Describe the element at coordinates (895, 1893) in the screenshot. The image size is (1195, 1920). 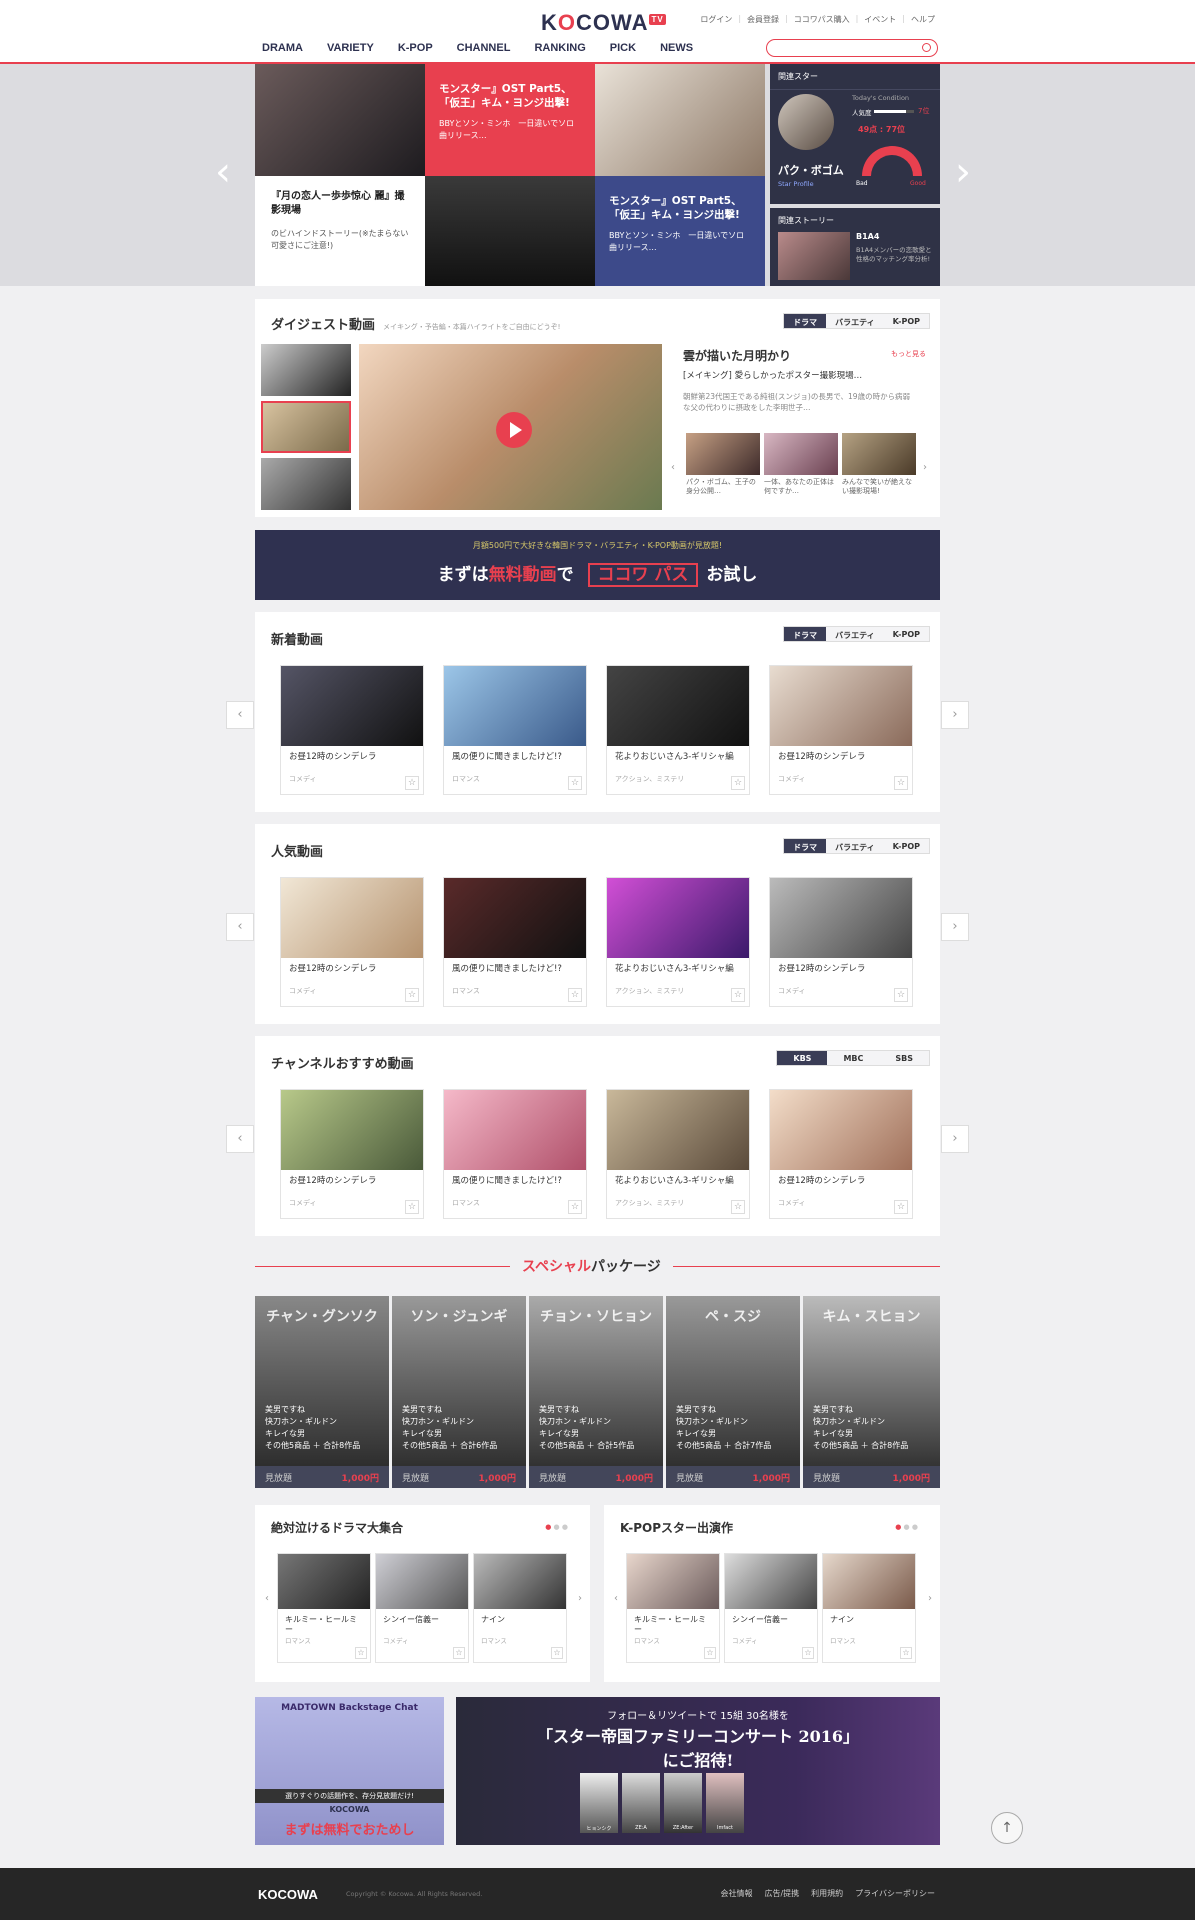
I see `privacy-link: プライバシーポリシー` at that location.